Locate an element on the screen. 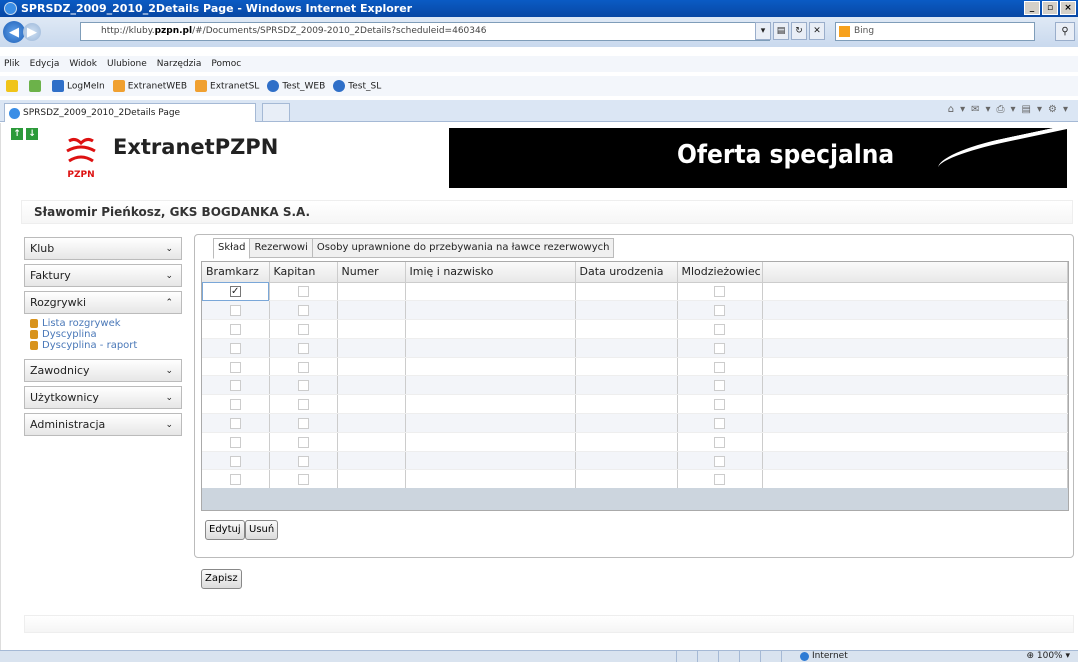 This screenshot has height=662, width=1078. save-button: Zapisz is located at coordinates (221, 579).